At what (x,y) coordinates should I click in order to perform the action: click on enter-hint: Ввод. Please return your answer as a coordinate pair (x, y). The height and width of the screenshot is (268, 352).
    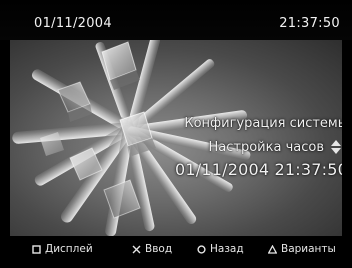
    Looking at the image, I should click on (152, 249).